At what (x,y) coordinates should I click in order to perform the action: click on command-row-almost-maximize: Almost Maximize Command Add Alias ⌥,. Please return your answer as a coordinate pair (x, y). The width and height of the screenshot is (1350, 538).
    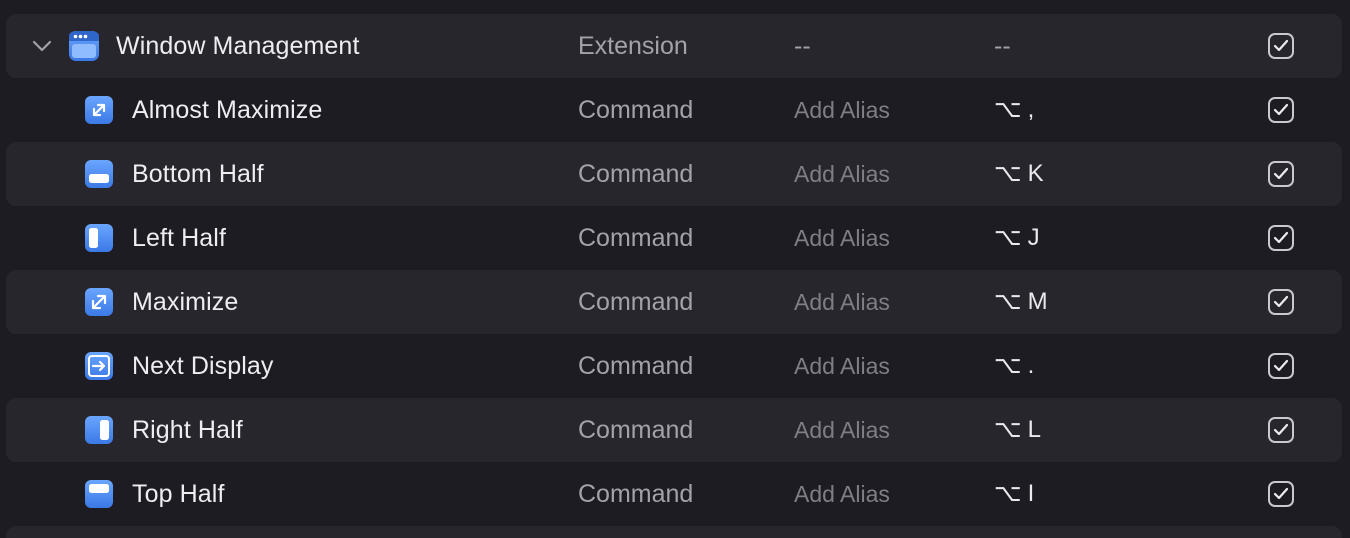
    Looking at the image, I should click on (674, 110).